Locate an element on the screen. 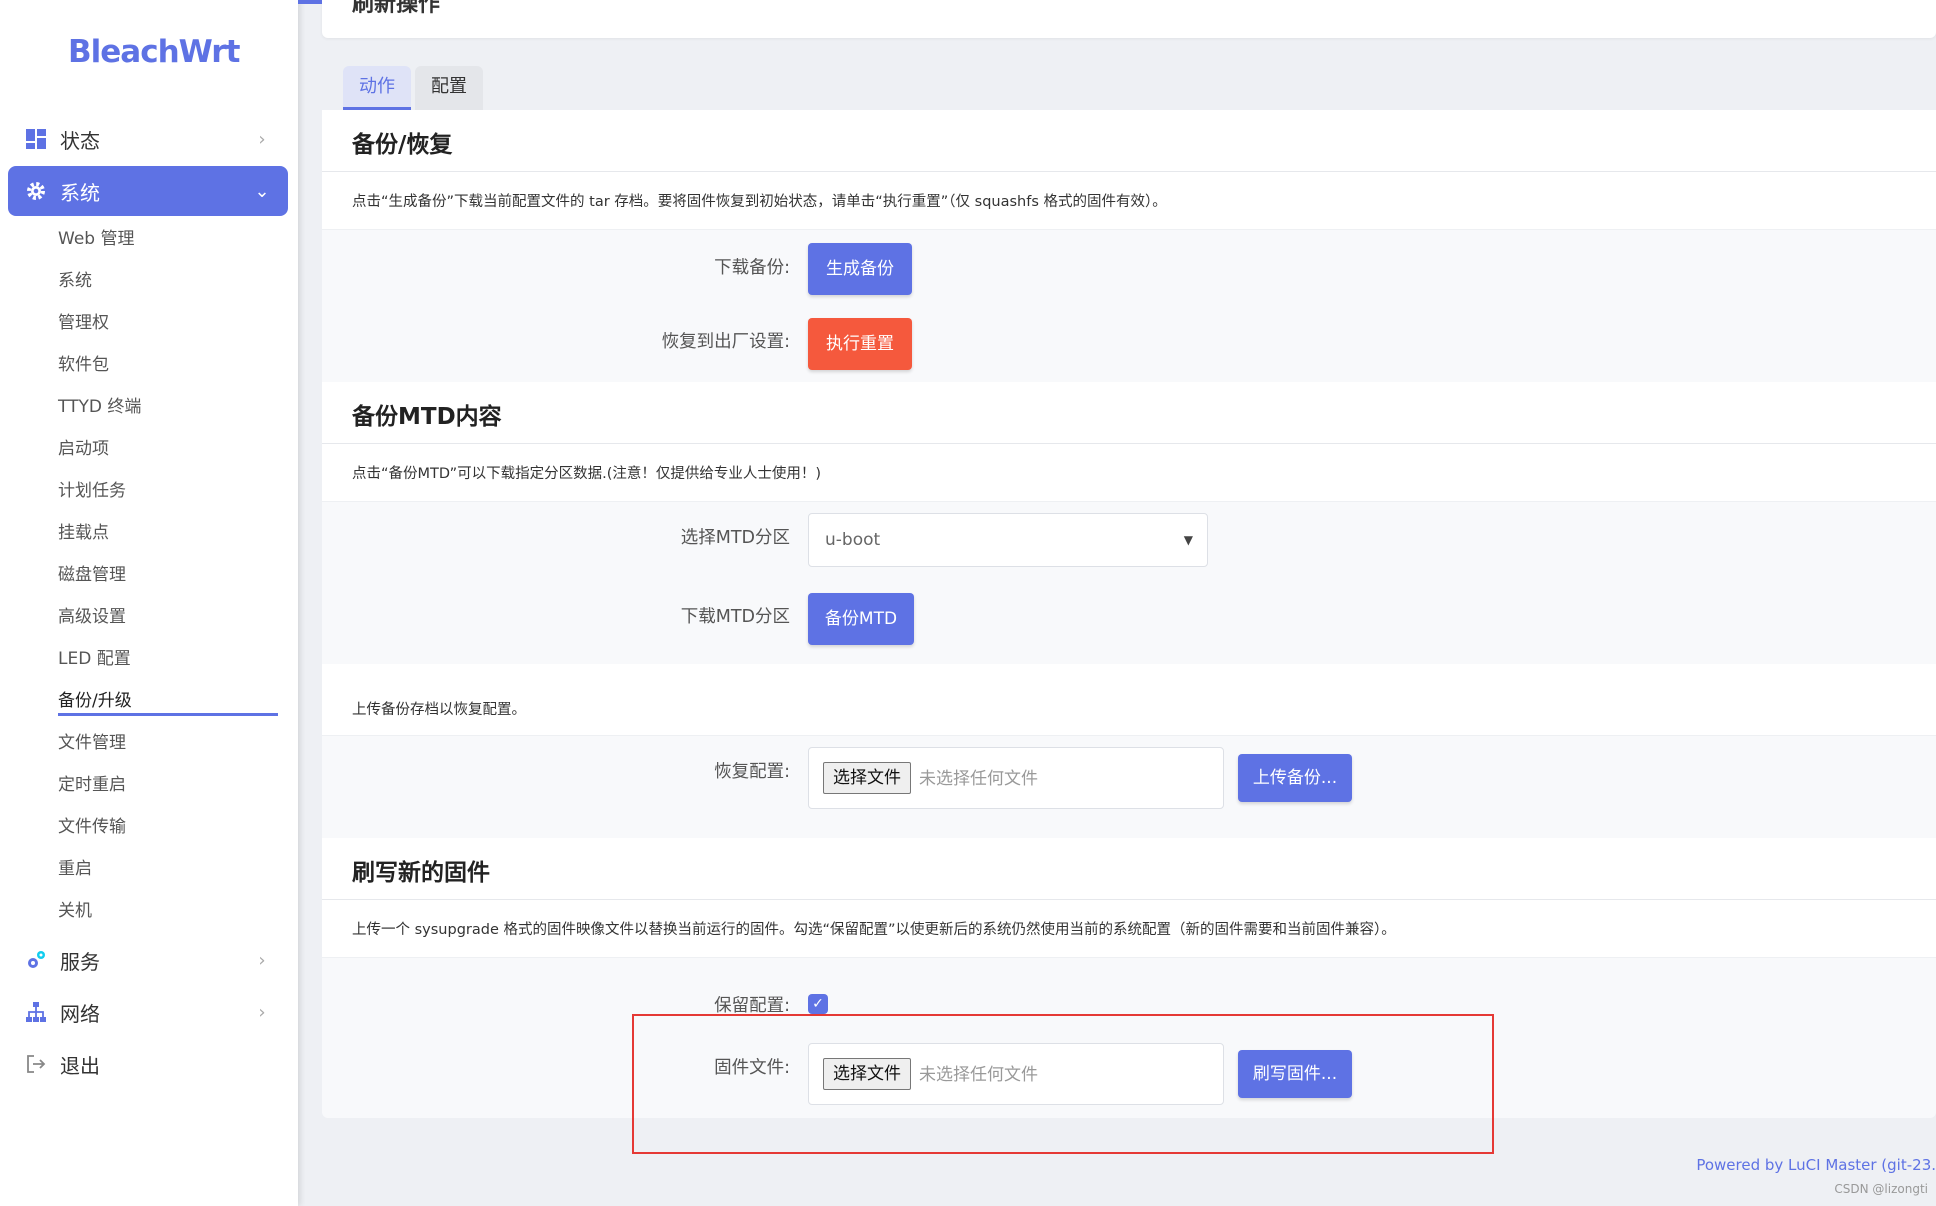  sidebar-item-advanced: 高级设置 is located at coordinates (168, 617).